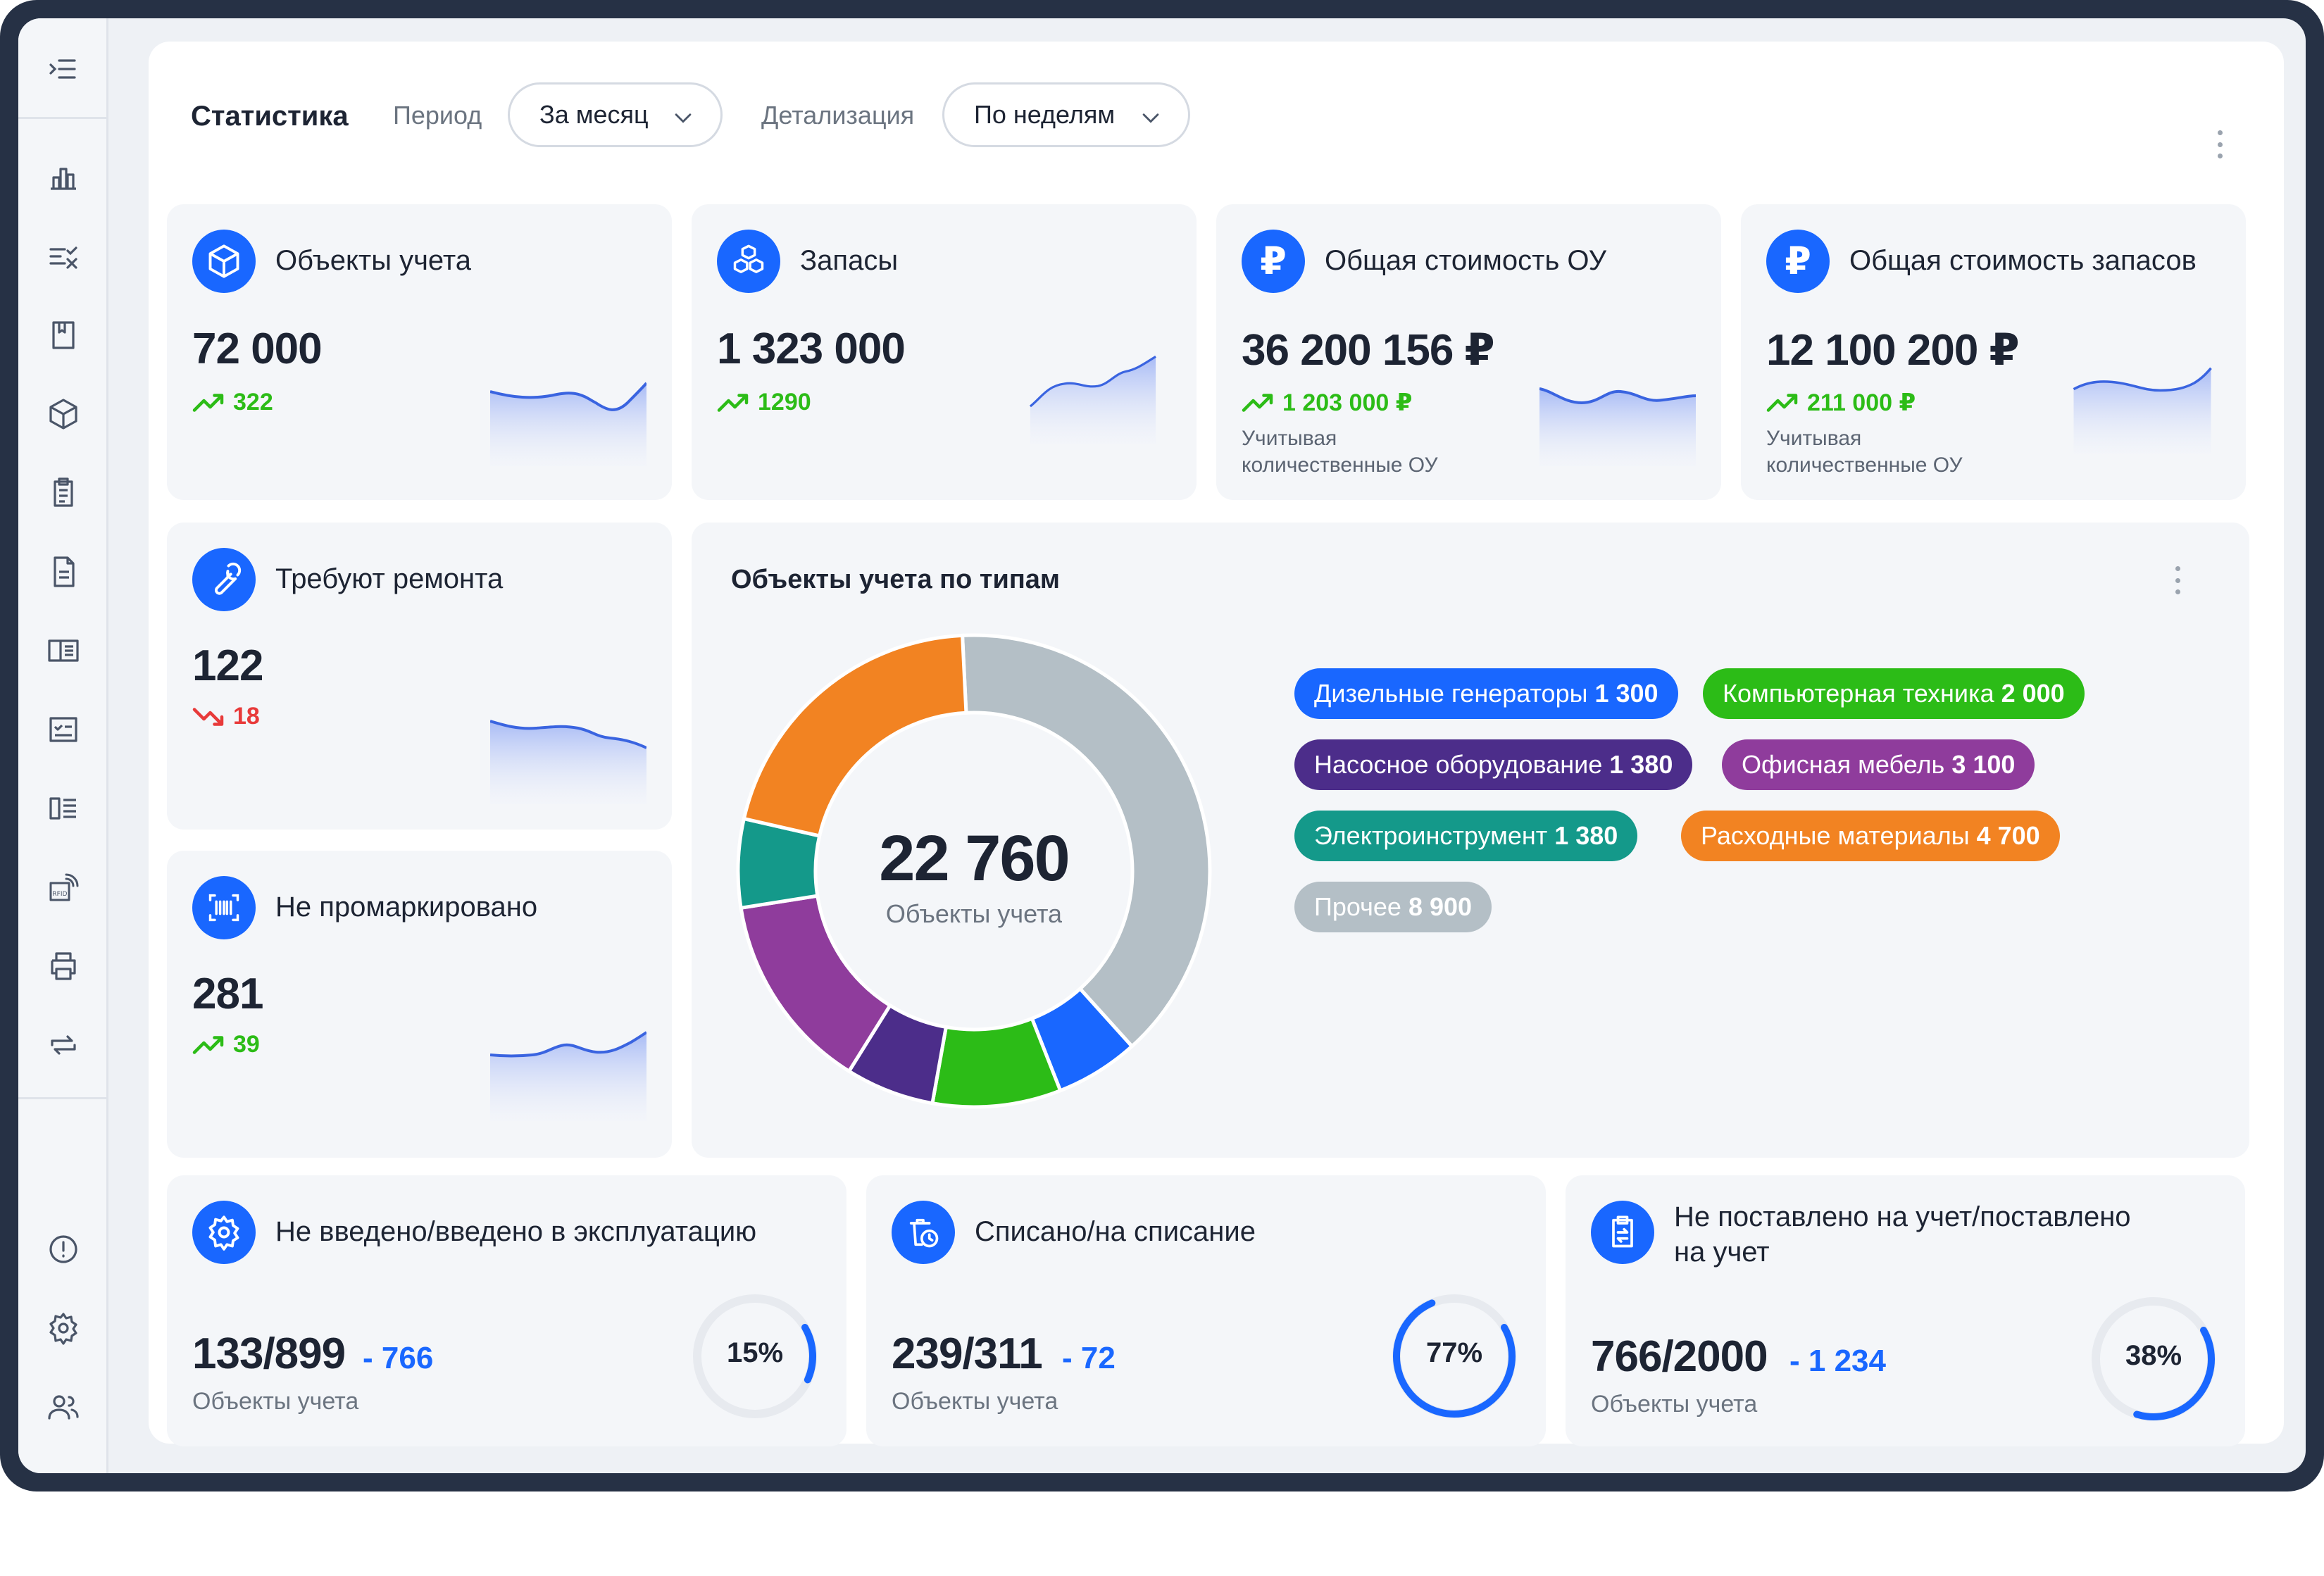 The image size is (2324, 1576). I want to click on kpi-delta-value: 322, so click(253, 402).